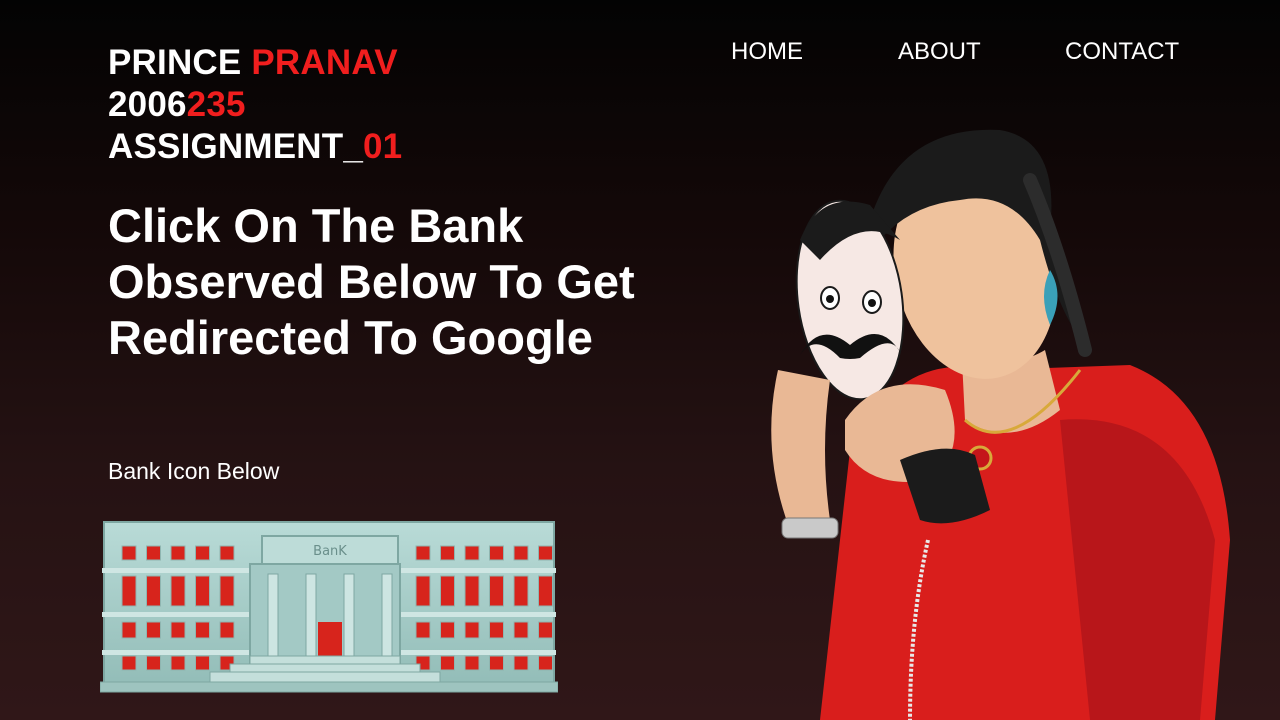 Image resolution: width=1280 pixels, height=720 pixels. What do you see at coordinates (330, 639) in the screenshot?
I see `bank-door` at bounding box center [330, 639].